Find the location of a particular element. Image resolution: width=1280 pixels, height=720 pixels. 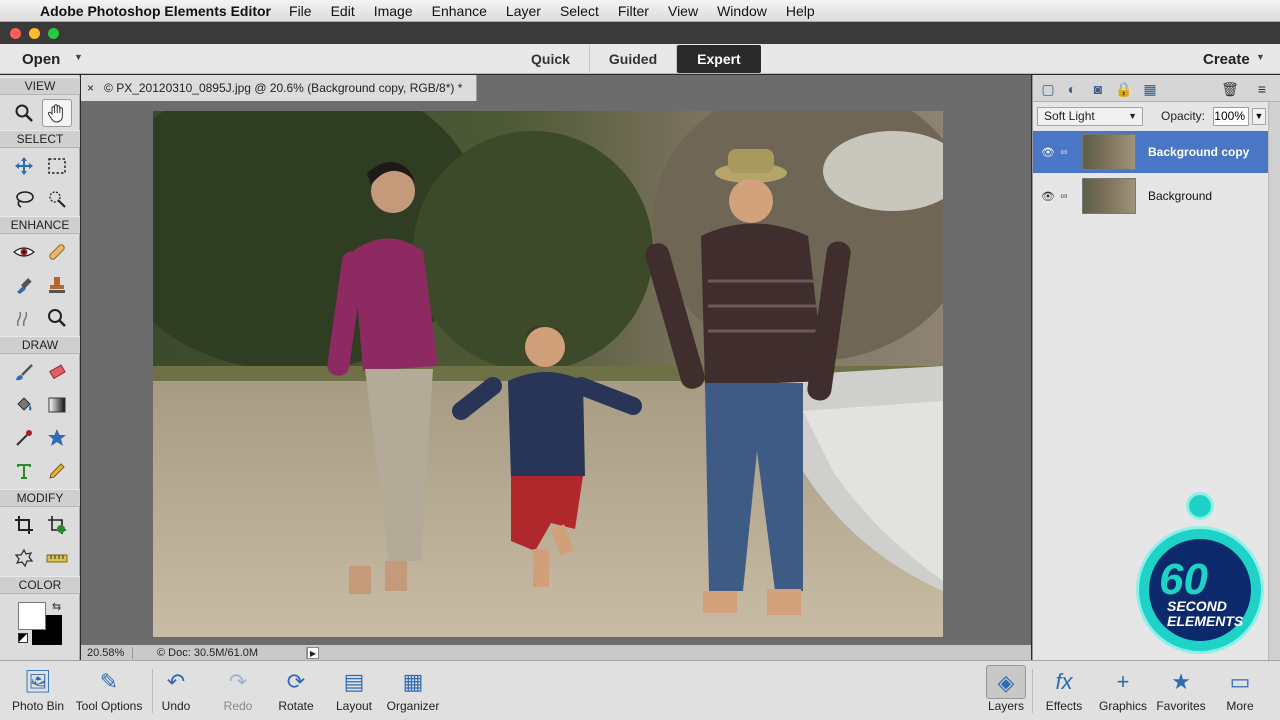

brush-tool-icon is located at coordinates (24, 372).